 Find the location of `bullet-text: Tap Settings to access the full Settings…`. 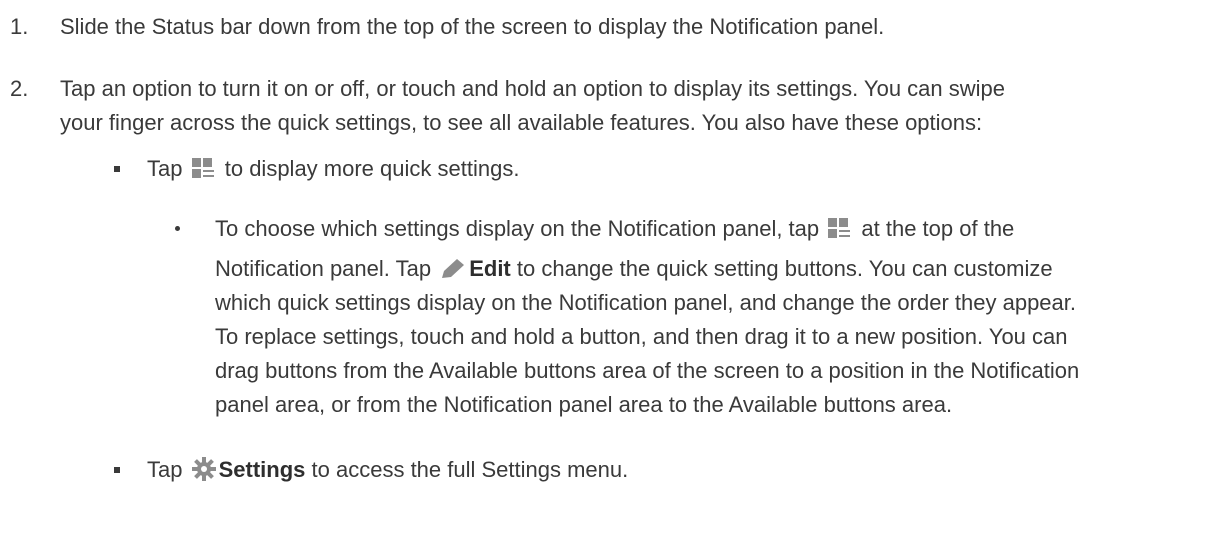

bullet-text: Tap Settings to access the full Settings… is located at coordinates (677, 472).